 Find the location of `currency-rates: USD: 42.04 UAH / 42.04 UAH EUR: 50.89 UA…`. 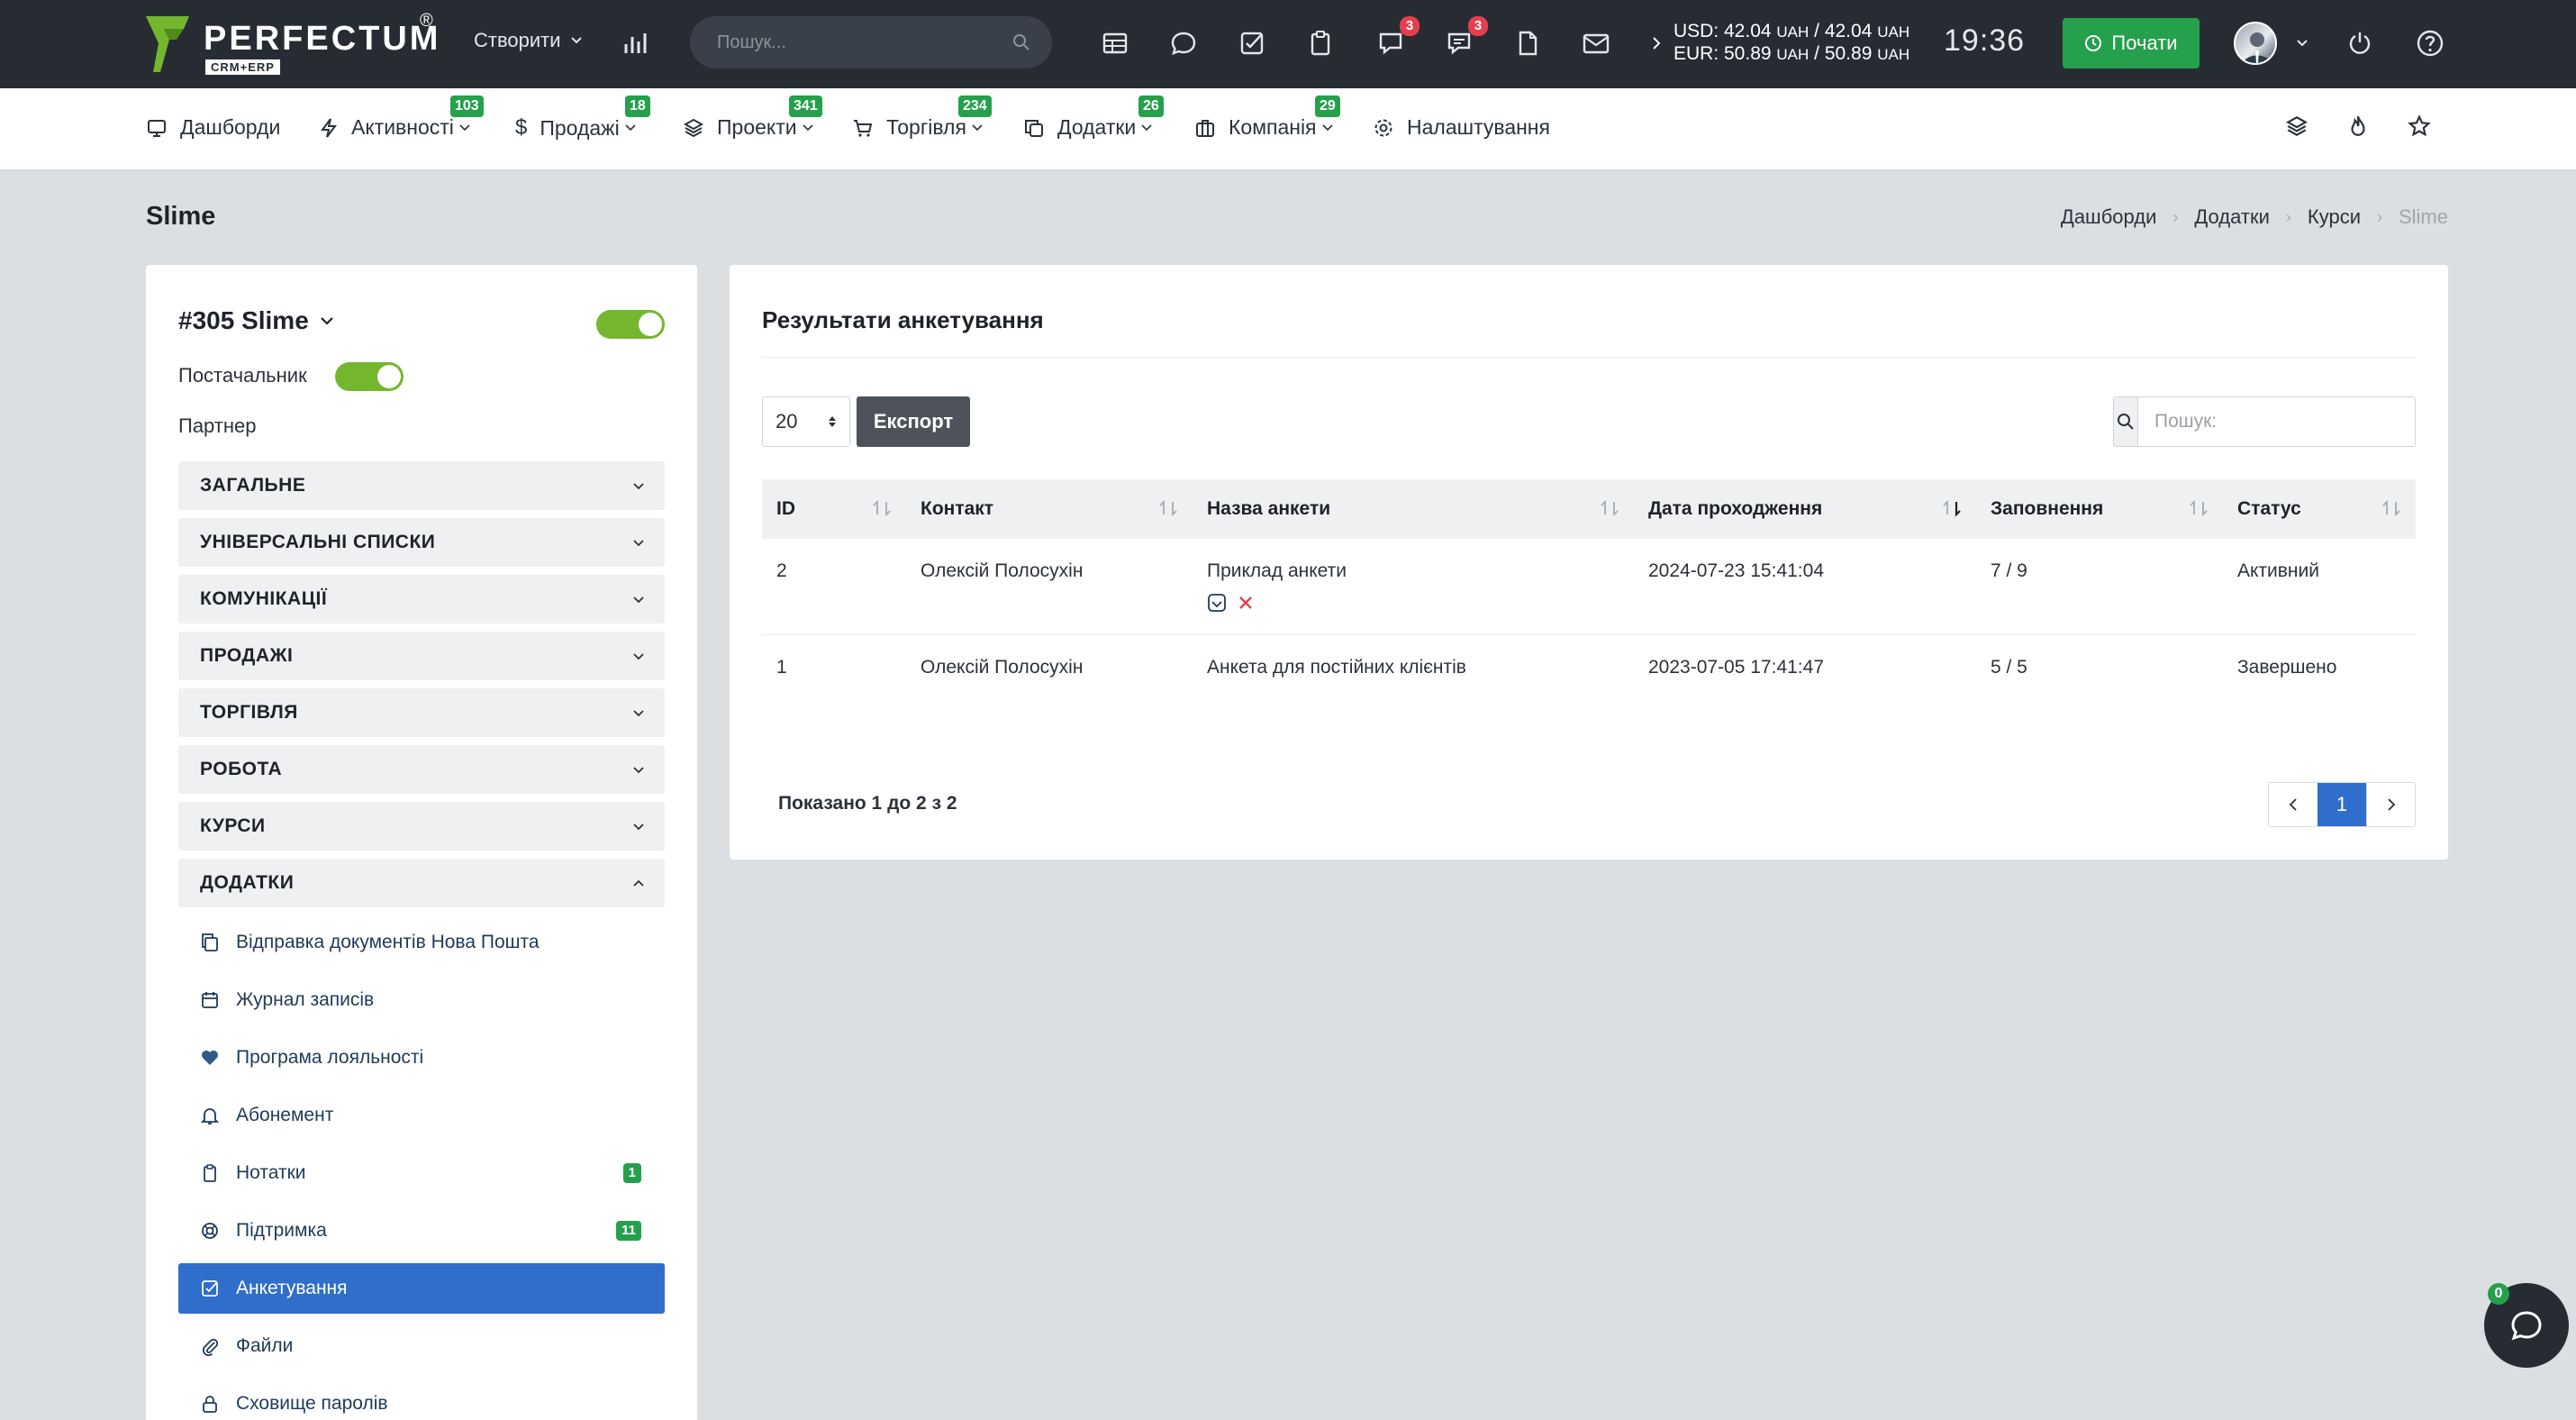

currency-rates: USD: 42.04 UAH / 42.04 UAH EUR: 50.89 UA… is located at coordinates (1780, 43).